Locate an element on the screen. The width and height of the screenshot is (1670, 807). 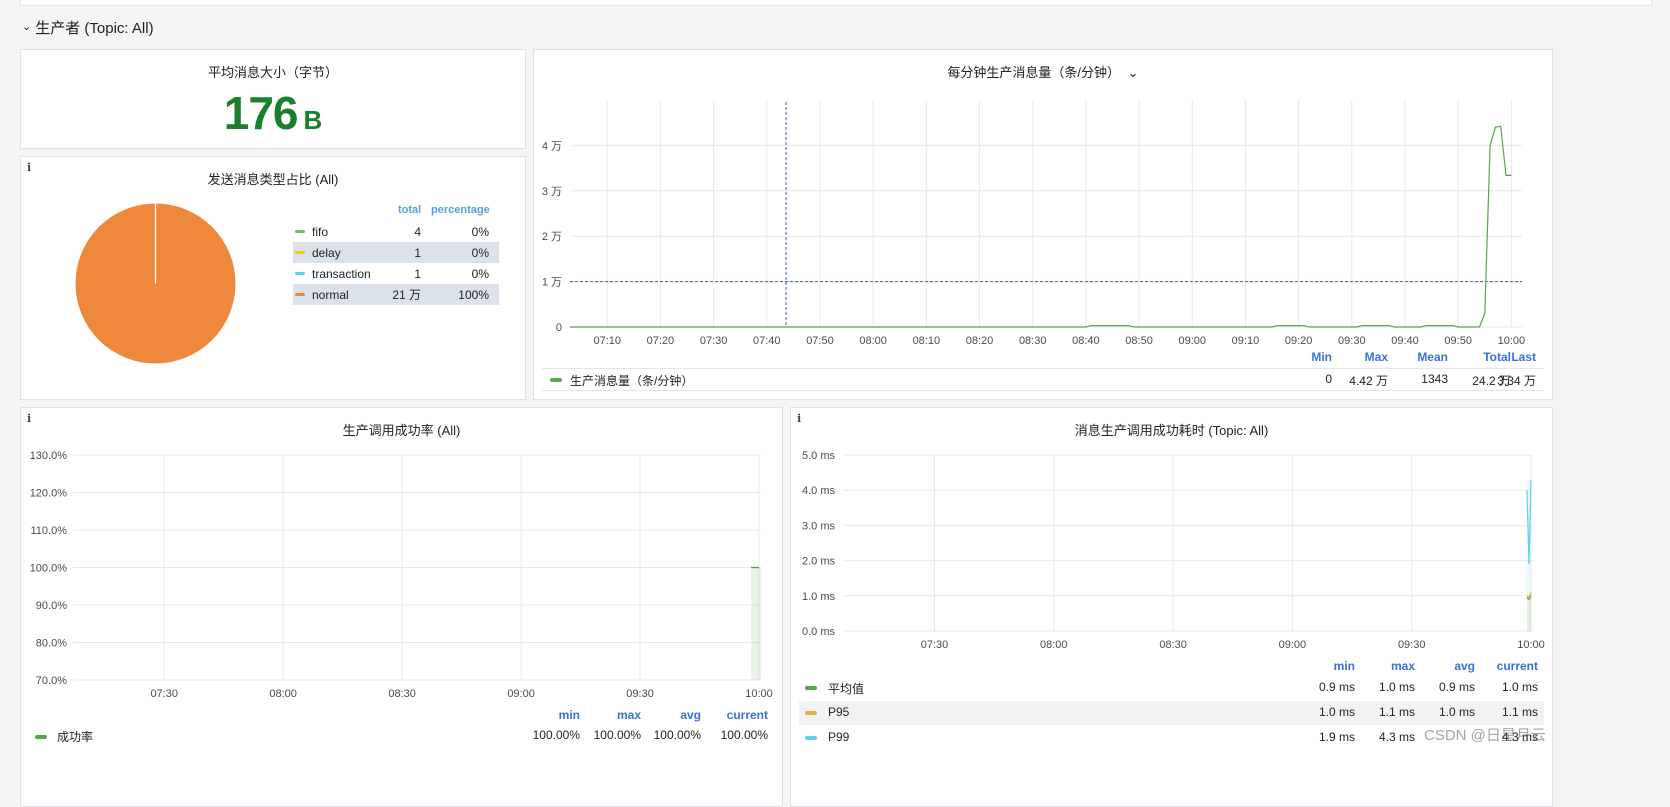
legend-value: 3.34 万 is located at coordinates (1516, 380).